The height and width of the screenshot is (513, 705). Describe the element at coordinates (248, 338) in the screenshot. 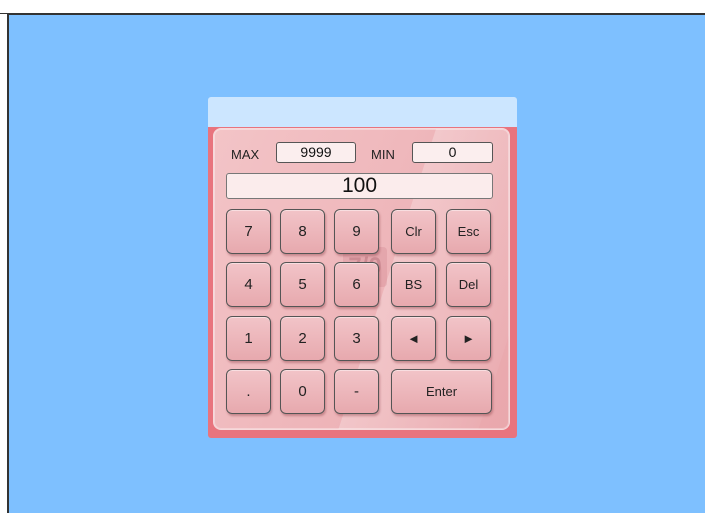

I see `key-1: 1` at that location.